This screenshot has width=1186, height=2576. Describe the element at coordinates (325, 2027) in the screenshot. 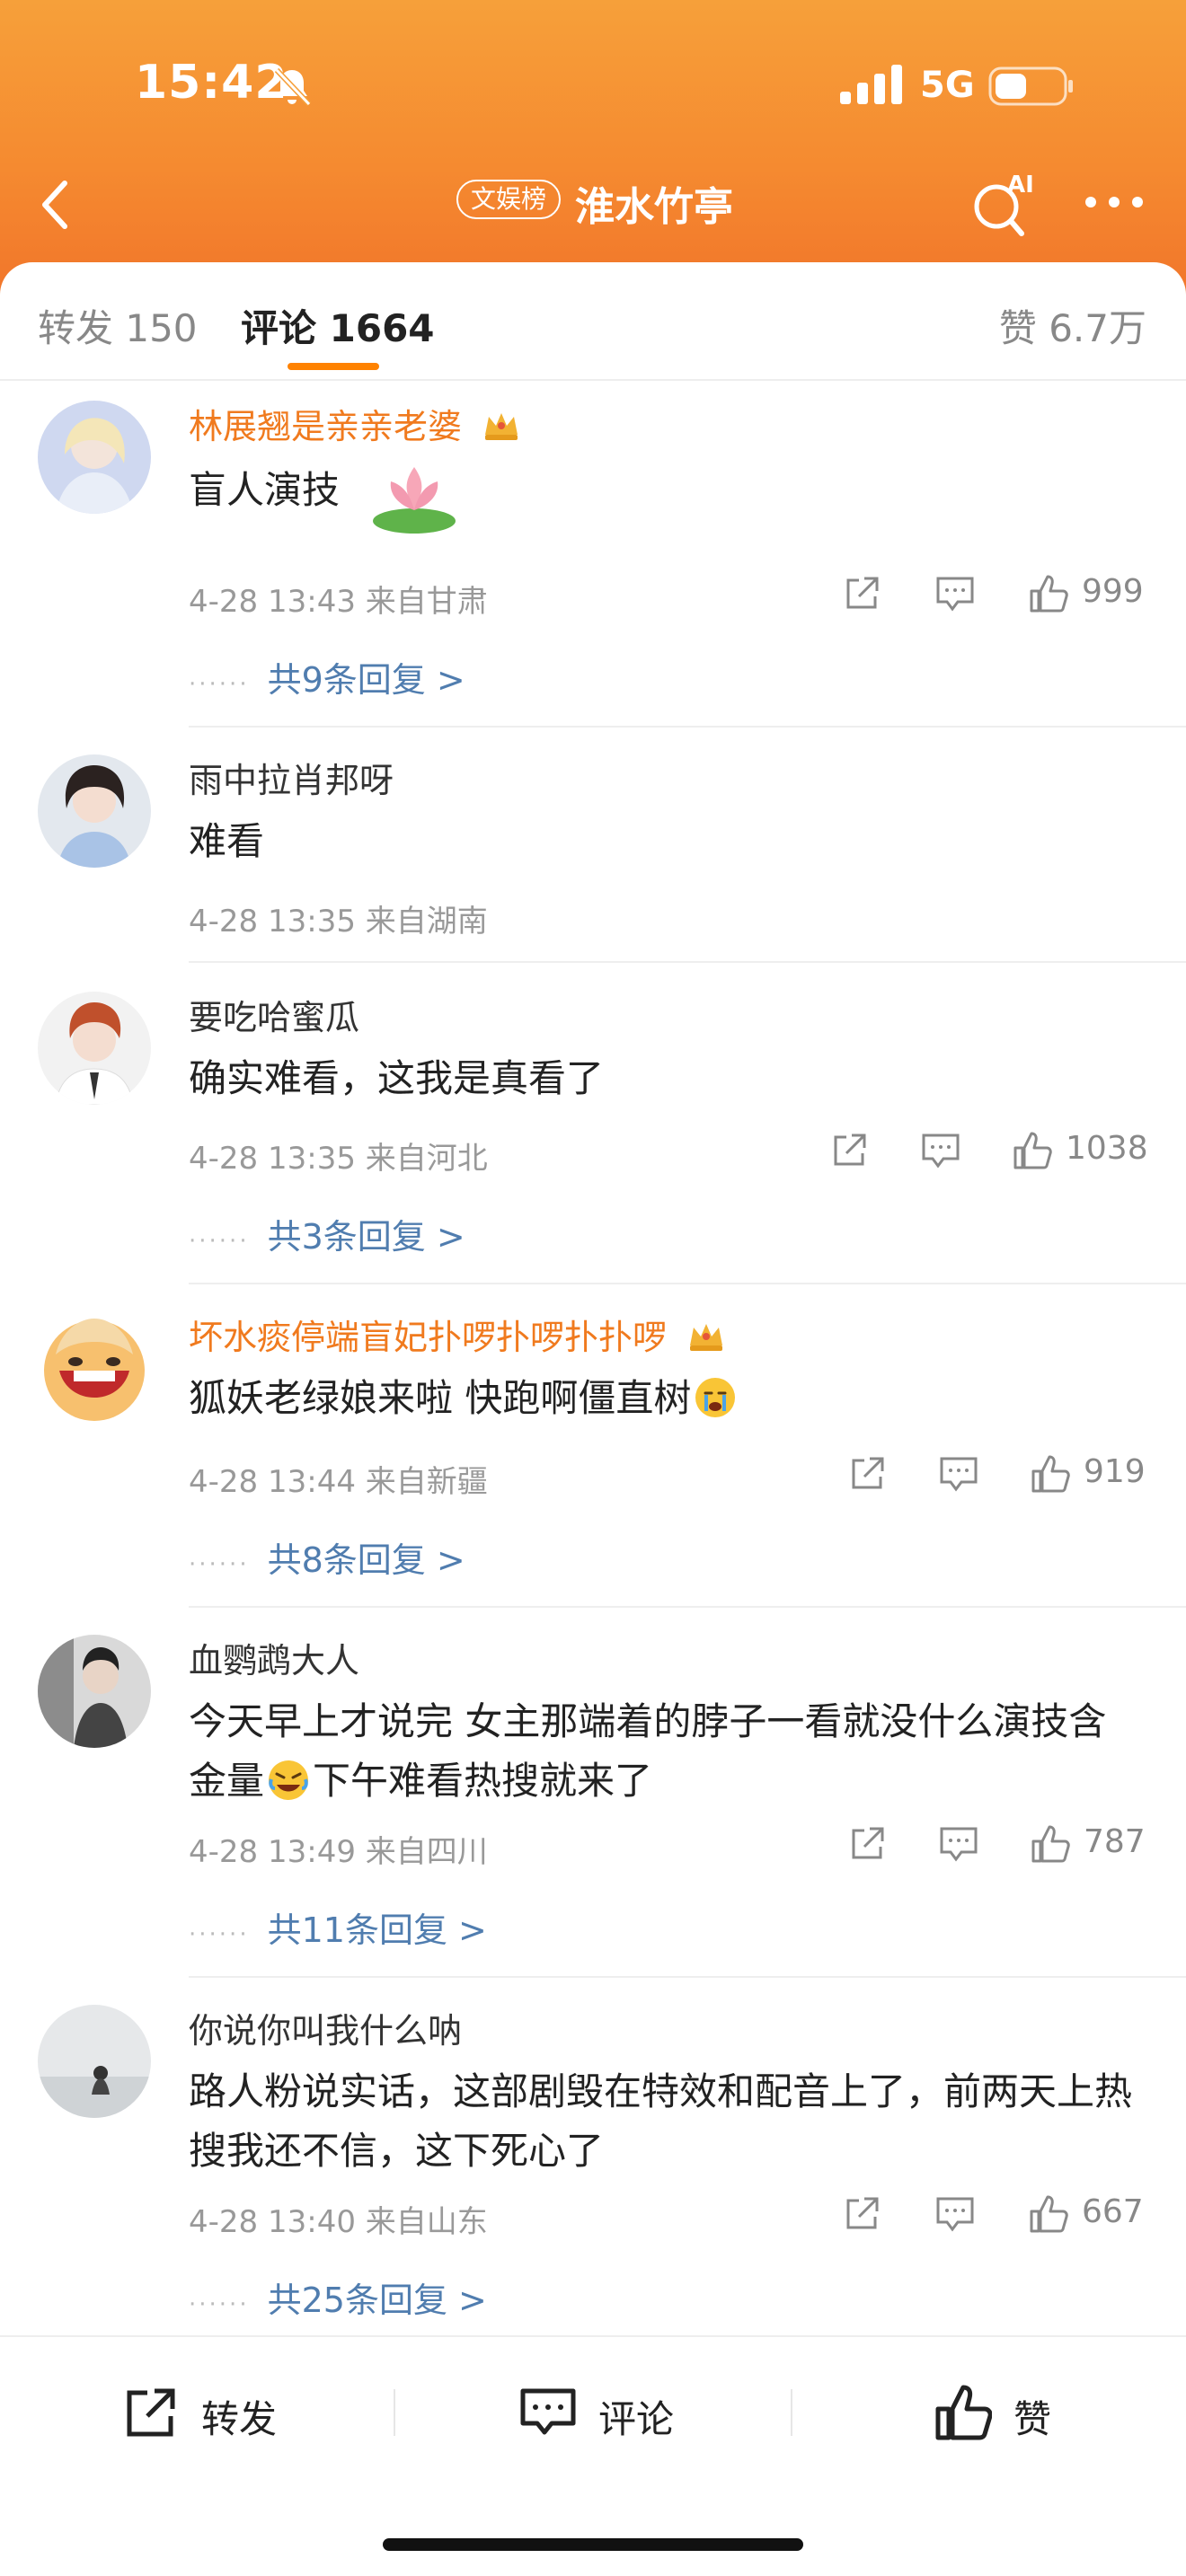

I see `comment-username: 你说你叫我什么呐` at that location.